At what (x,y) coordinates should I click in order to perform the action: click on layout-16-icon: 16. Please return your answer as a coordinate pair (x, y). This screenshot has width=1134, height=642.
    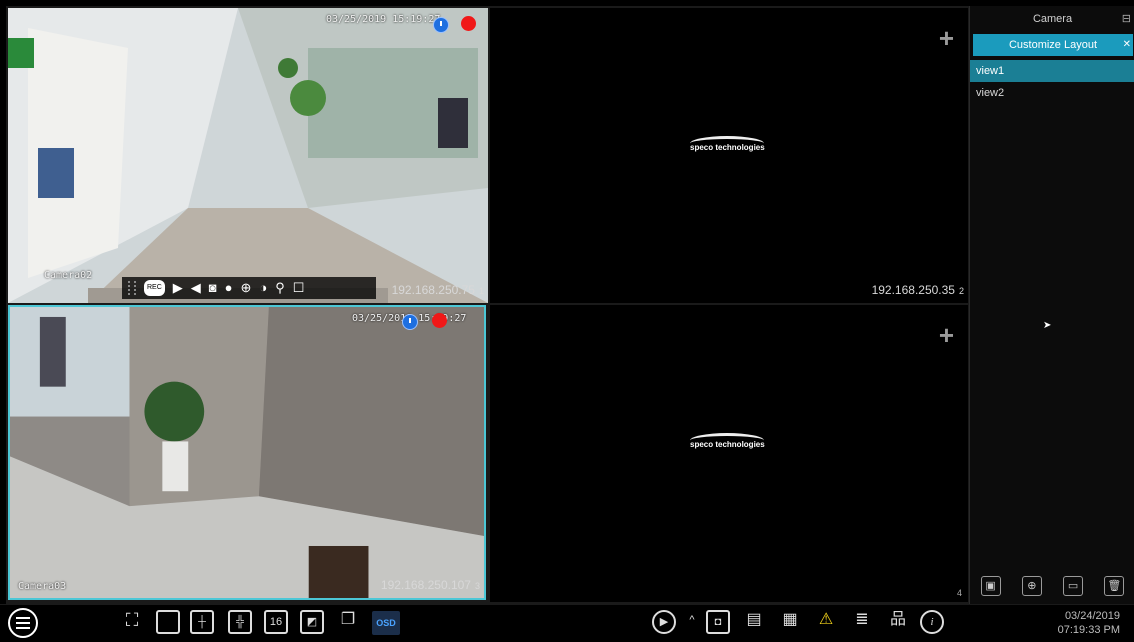
    Looking at the image, I should click on (276, 622).